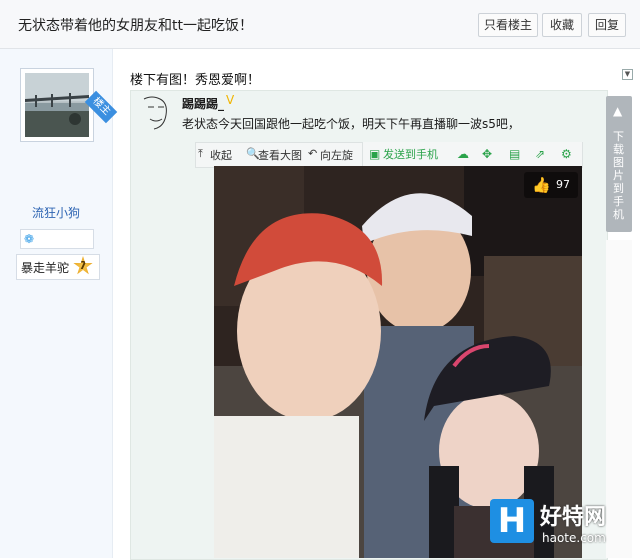 The height and width of the screenshot is (560, 640). I want to click on thread-title: 无状态带着他的女朋友和tt一起吃饭！, so click(135, 26).